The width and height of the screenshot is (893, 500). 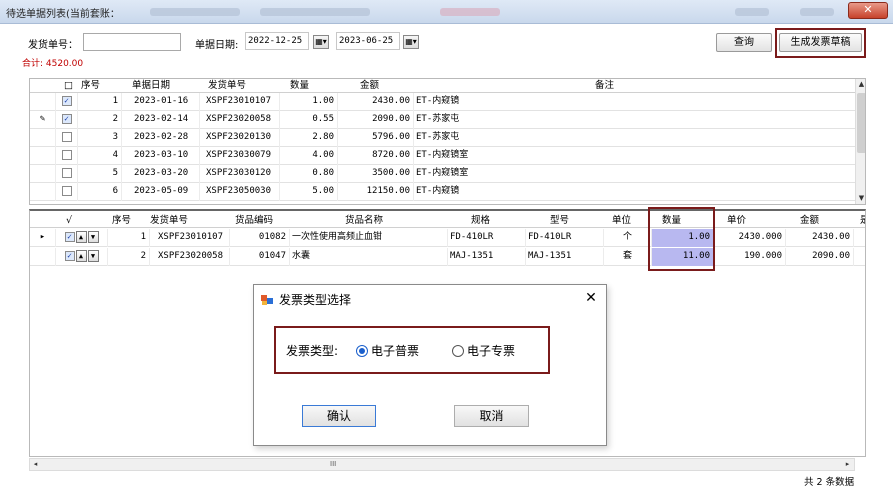 What do you see at coordinates (847, 464) in the screenshot?
I see `scroll-right-icon: ▸` at bounding box center [847, 464].